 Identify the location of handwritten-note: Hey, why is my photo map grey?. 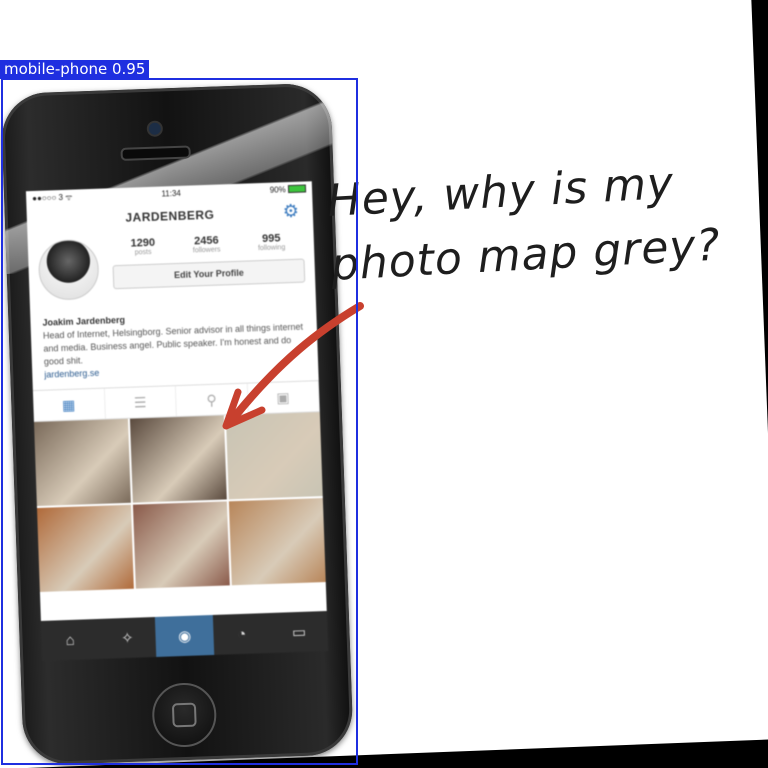
(544, 222).